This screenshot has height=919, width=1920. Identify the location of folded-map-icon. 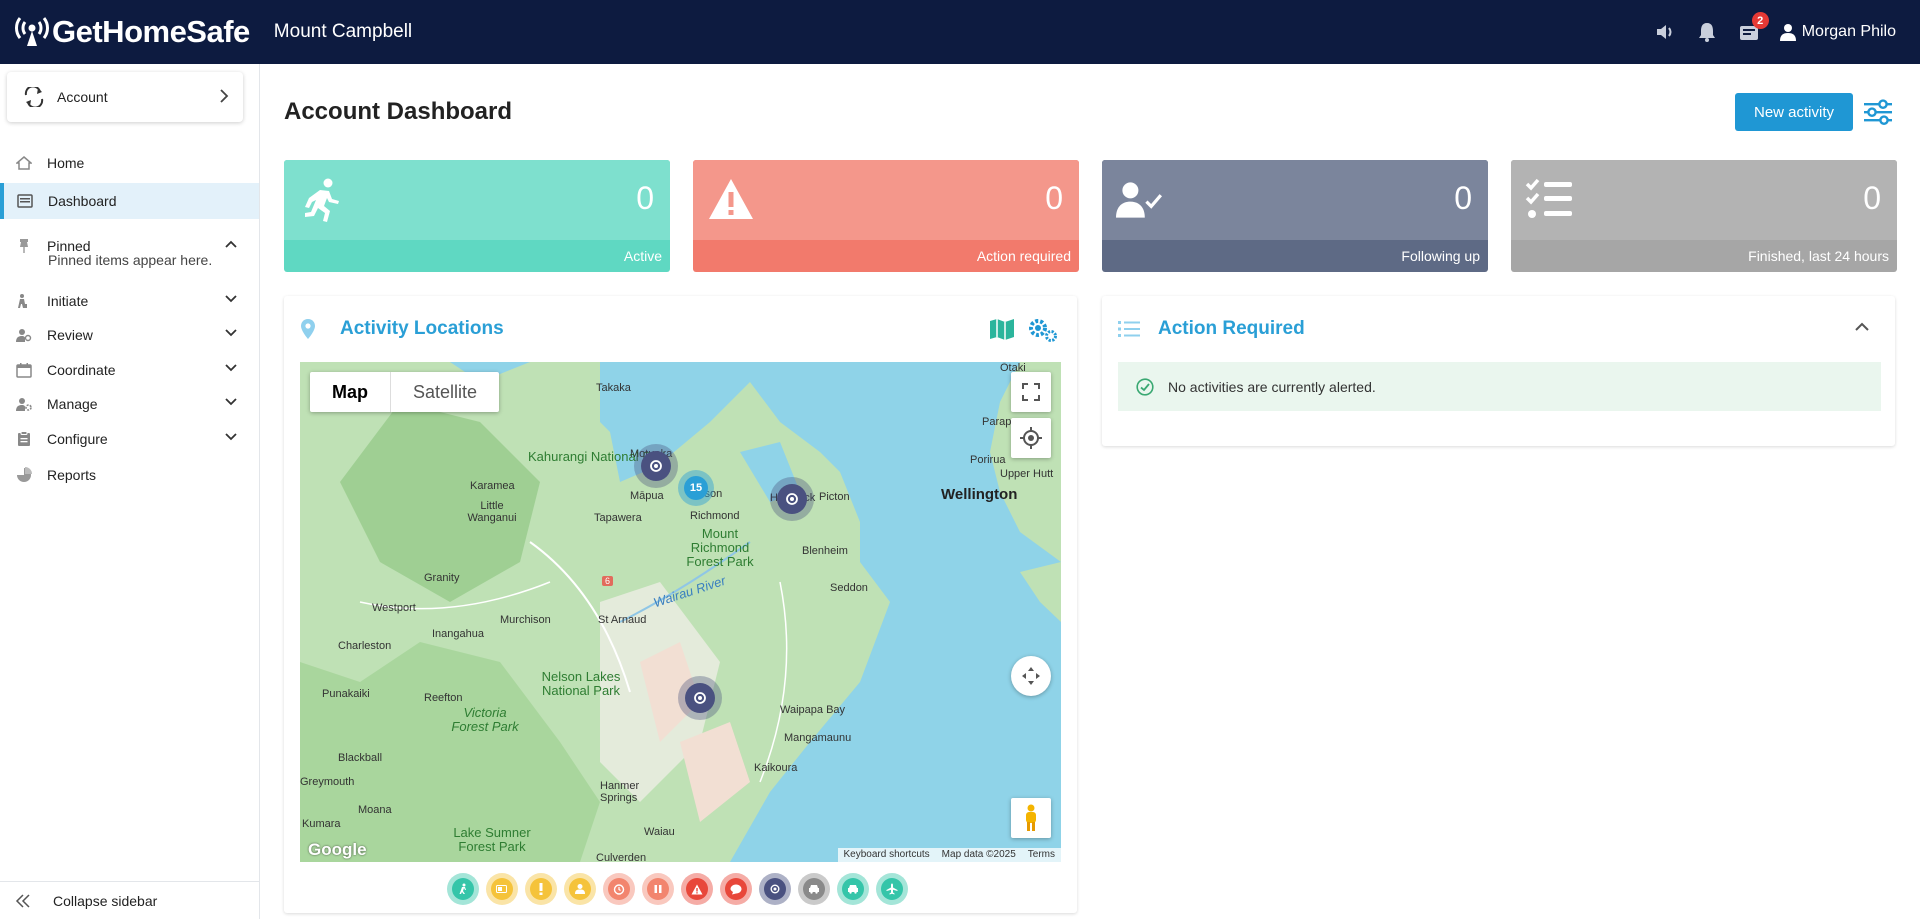
(1002, 329).